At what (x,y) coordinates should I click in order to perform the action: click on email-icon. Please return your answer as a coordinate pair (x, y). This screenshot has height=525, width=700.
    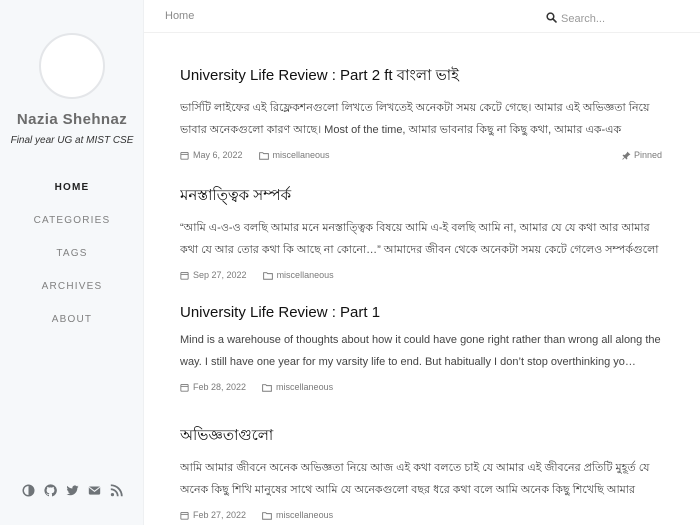
    Looking at the image, I should click on (94, 490).